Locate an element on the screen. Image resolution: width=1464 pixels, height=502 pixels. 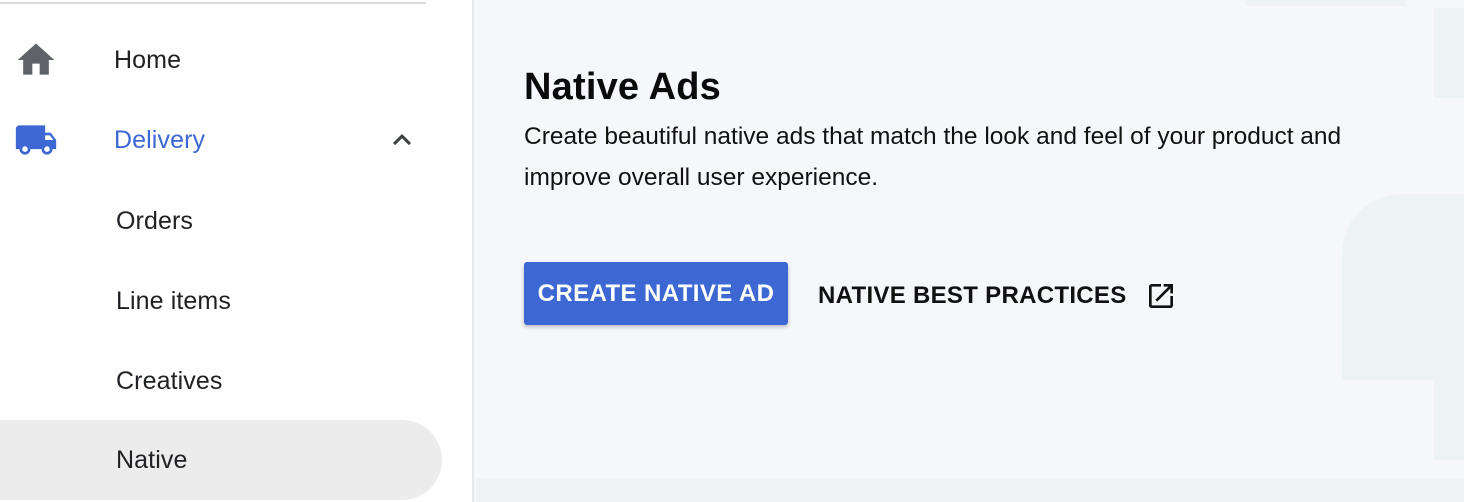
page-title: Native Ads is located at coordinates (622, 87).